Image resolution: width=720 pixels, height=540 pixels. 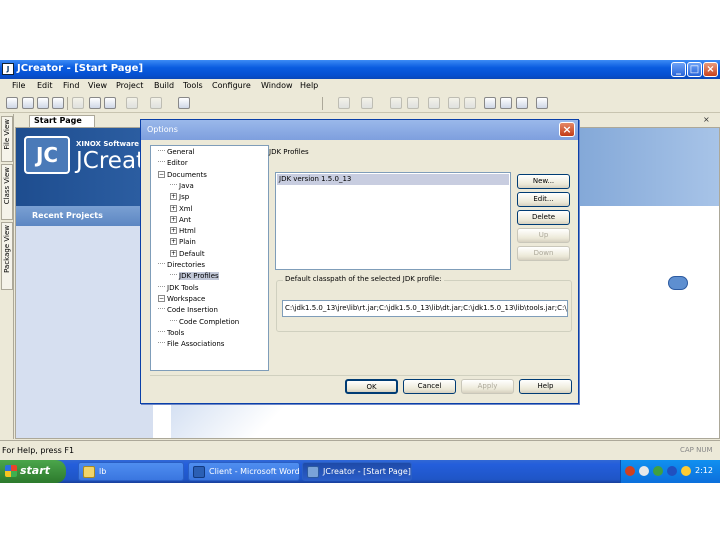 What do you see at coordinates (658, 471) in the screenshot?
I see `network-icon` at bounding box center [658, 471].